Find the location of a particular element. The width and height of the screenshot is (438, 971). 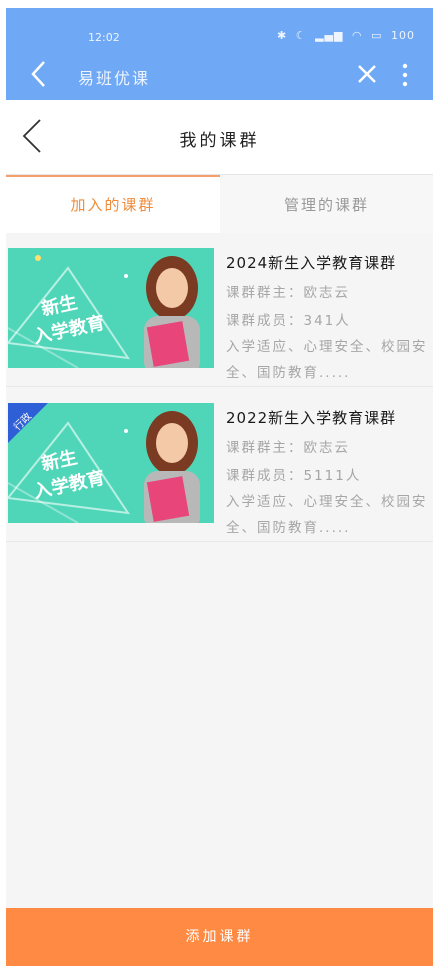

course-title: 2024新生入学教育课群 is located at coordinates (311, 263).